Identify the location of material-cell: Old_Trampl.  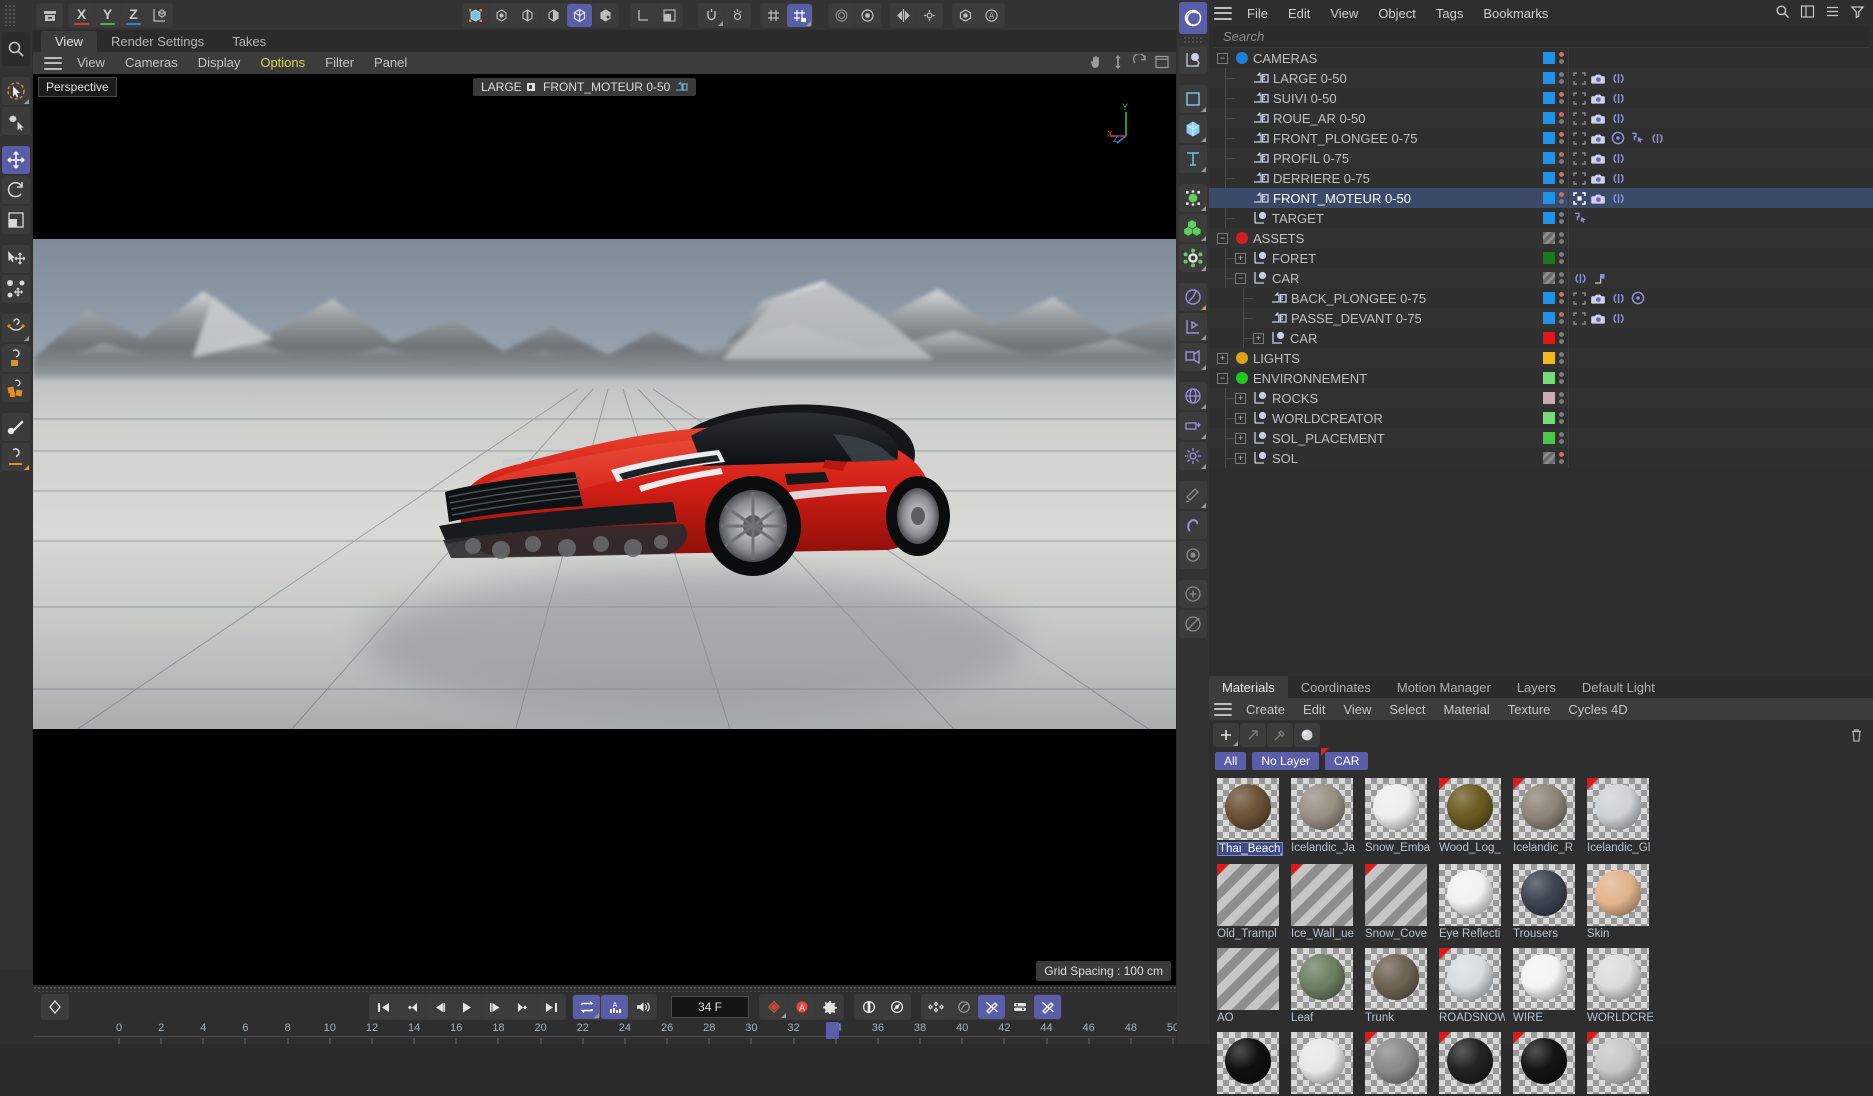
(1250, 902).